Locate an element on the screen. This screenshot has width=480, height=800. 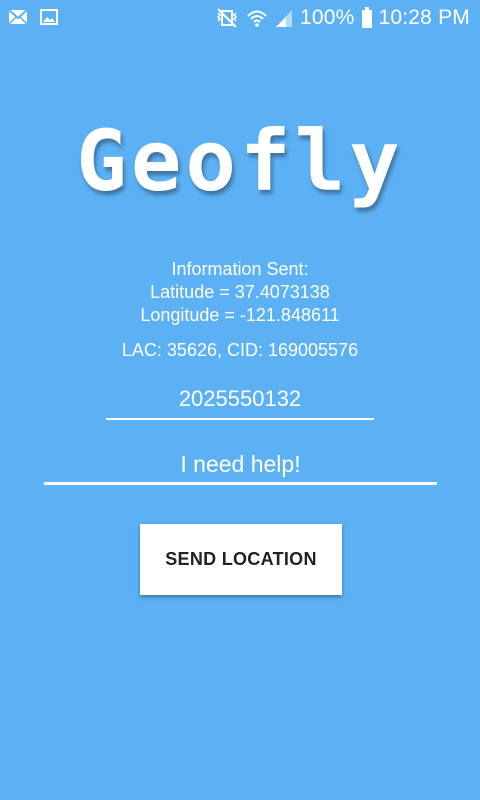
status-system: 100% 10:28 PM is located at coordinates (342, 18).